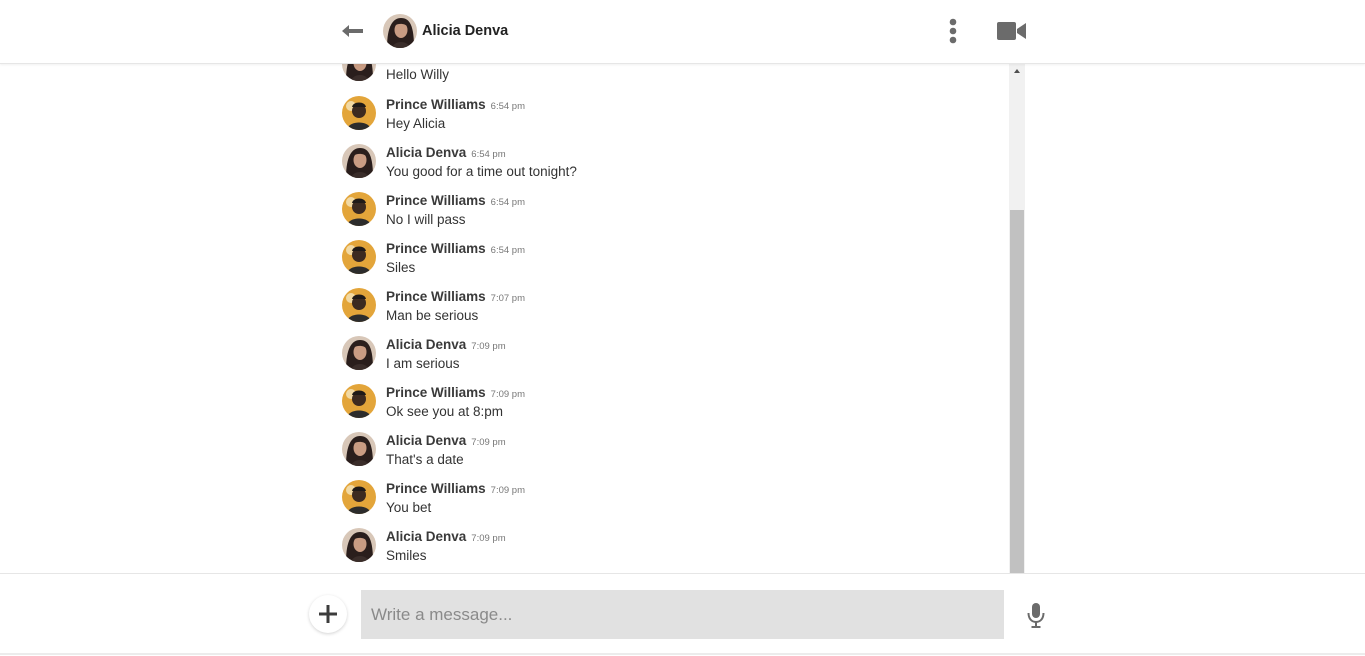  What do you see at coordinates (401, 267) in the screenshot?
I see `message-text: Siles` at bounding box center [401, 267].